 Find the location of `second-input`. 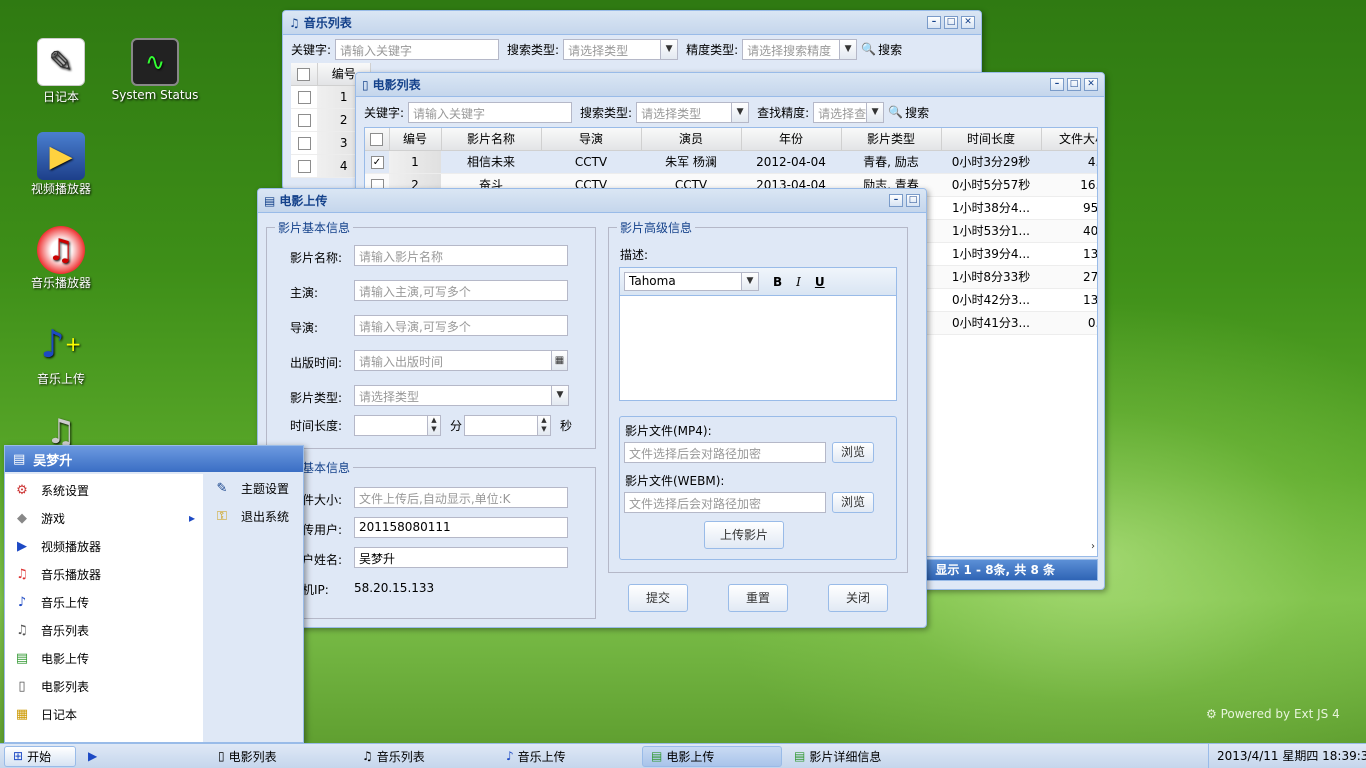

second-input is located at coordinates (501, 425).